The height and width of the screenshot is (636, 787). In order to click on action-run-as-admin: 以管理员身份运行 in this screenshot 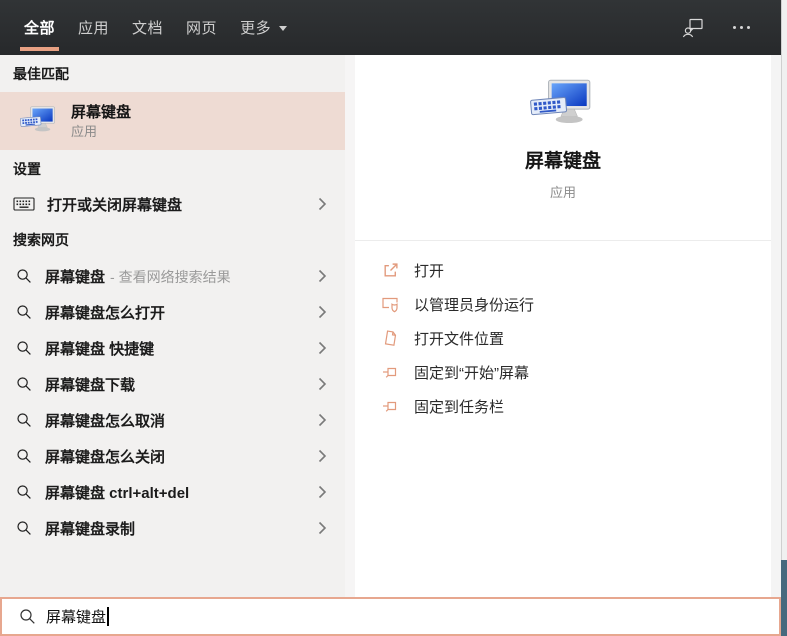, I will do `click(563, 304)`.